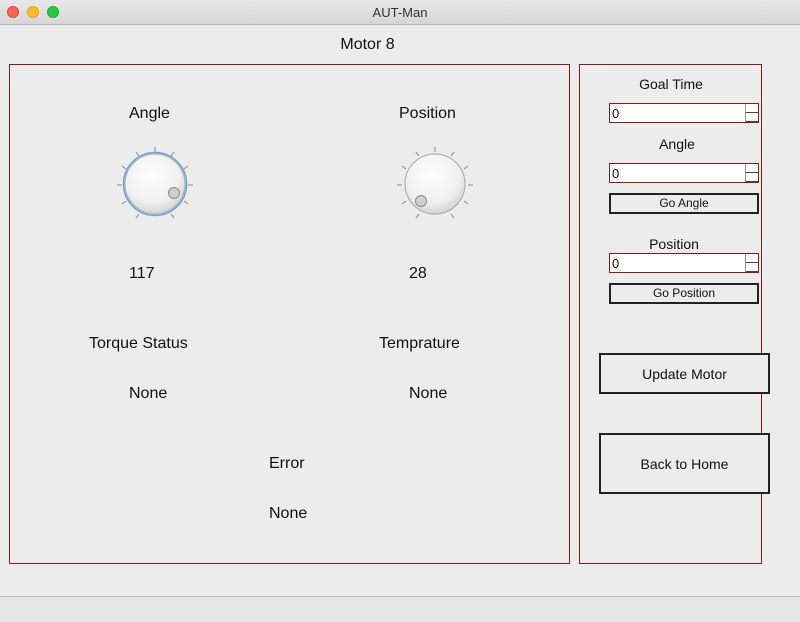 The width and height of the screenshot is (800, 622). What do you see at coordinates (148, 393) in the screenshot?
I see `torque-status-value: None` at bounding box center [148, 393].